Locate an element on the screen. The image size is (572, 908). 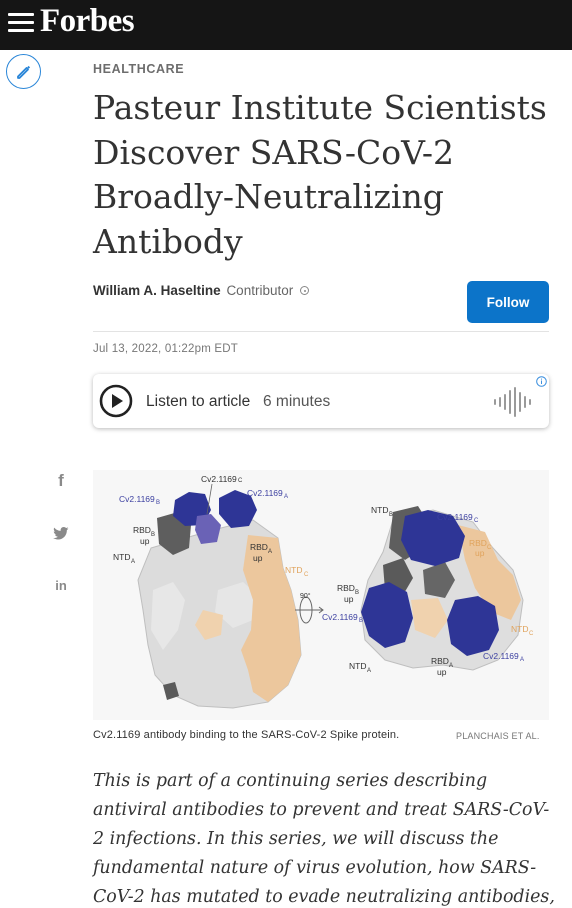
author-name-link: William A. Haseltine is located at coordinates (157, 290).